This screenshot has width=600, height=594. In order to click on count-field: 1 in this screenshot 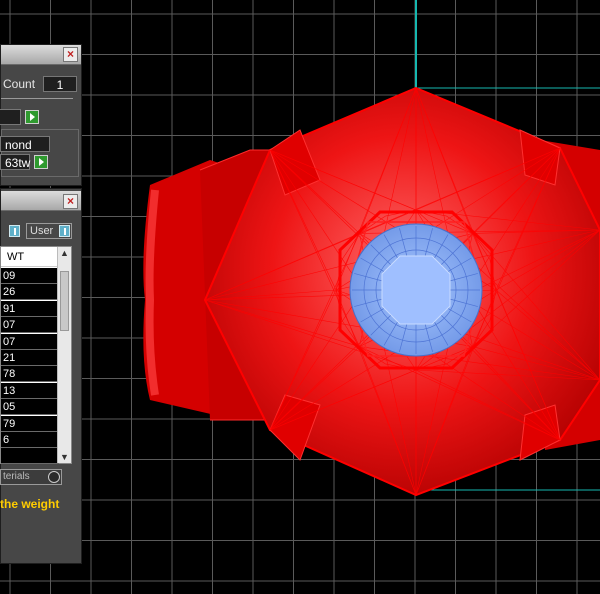, I will do `click(60, 84)`.